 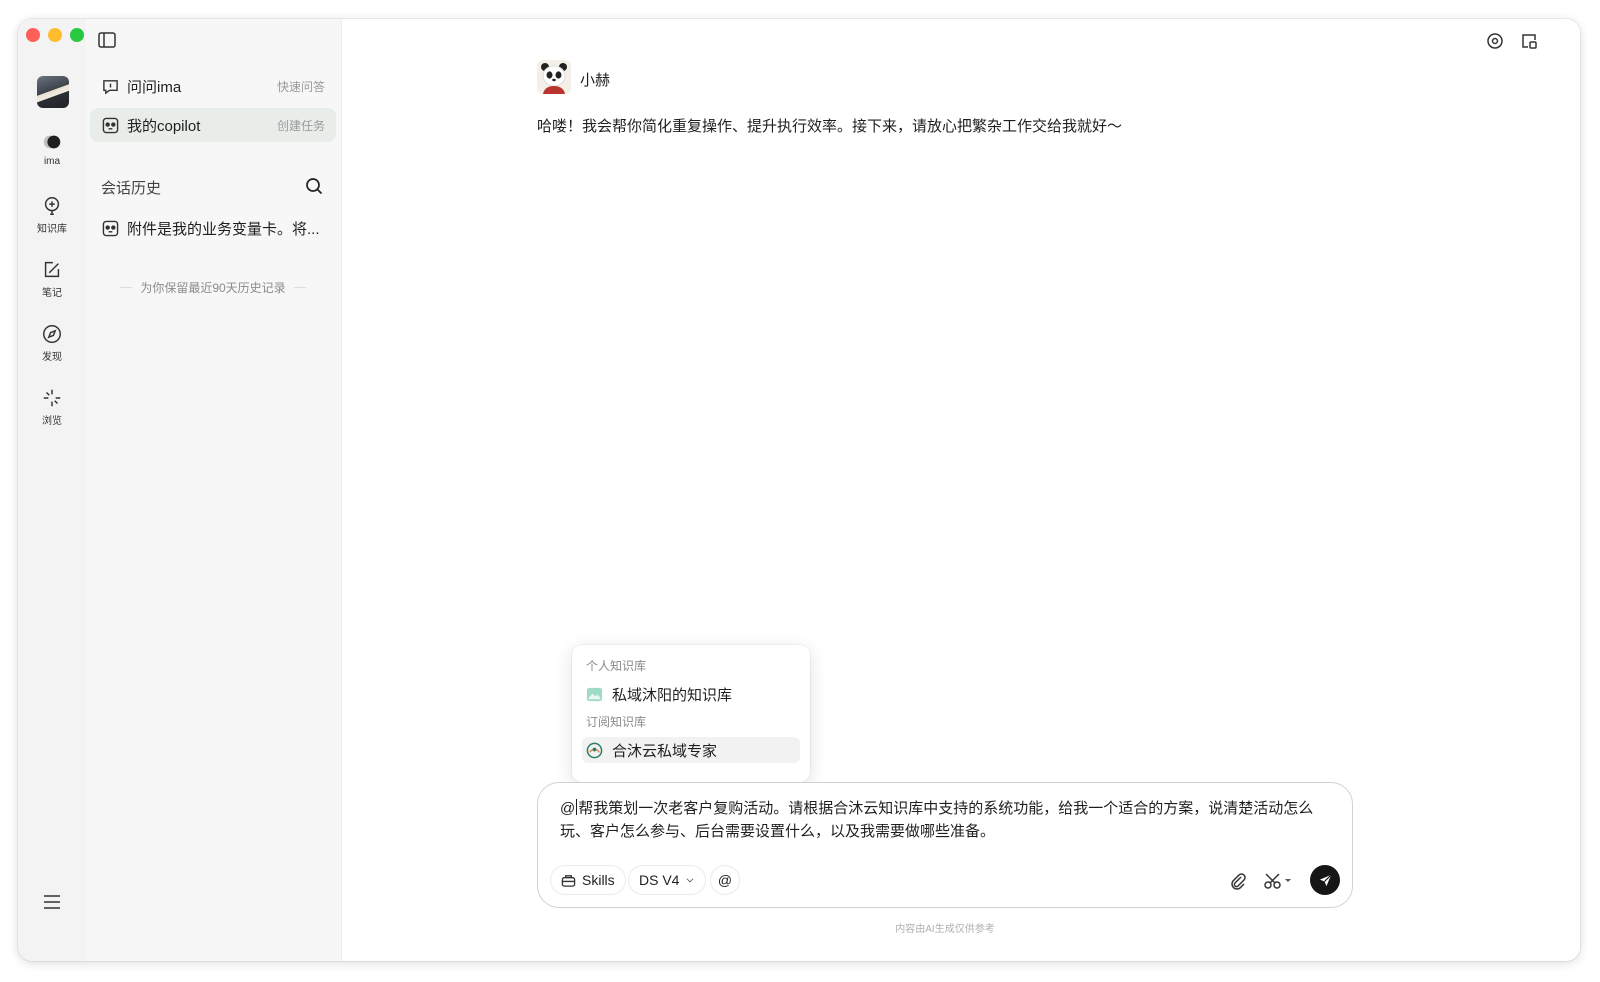 I want to click on rail-item-discover: 发现, so click(x=52, y=343).